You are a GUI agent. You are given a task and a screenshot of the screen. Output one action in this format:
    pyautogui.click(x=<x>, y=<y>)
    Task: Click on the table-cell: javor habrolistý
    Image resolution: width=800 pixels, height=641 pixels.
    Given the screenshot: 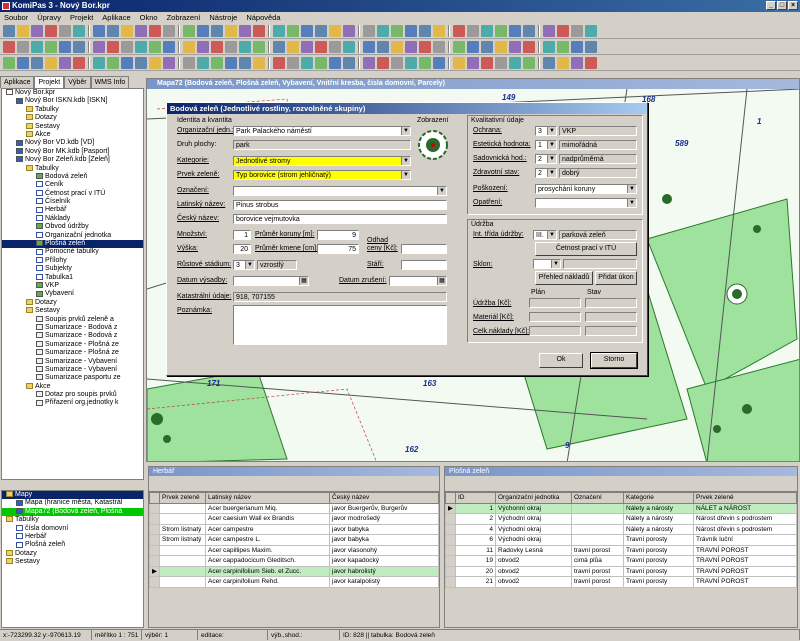 What is the action you would take?
    pyautogui.click(x=384, y=571)
    